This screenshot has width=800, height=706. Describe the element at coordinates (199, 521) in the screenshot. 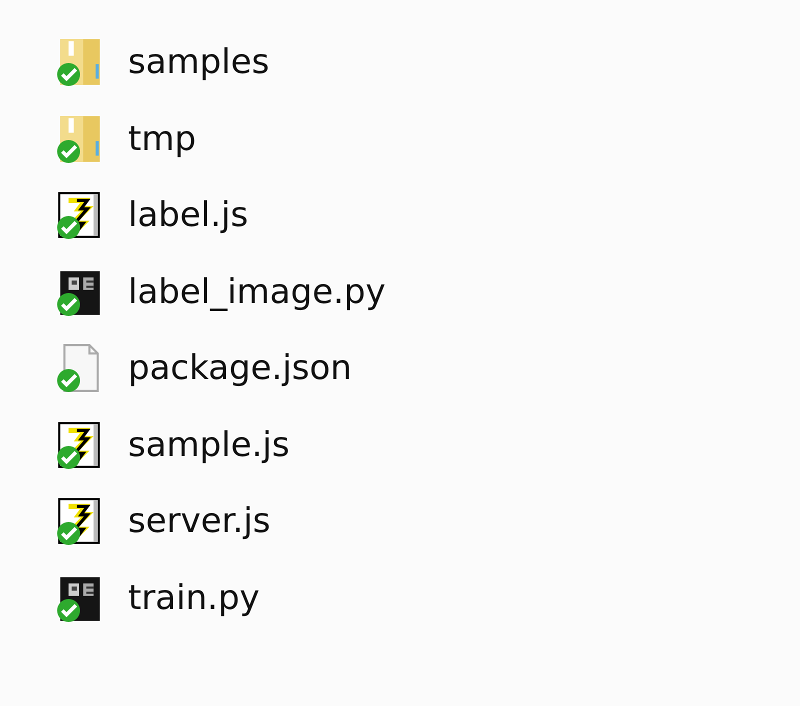

I see `file-name: server.js` at that location.